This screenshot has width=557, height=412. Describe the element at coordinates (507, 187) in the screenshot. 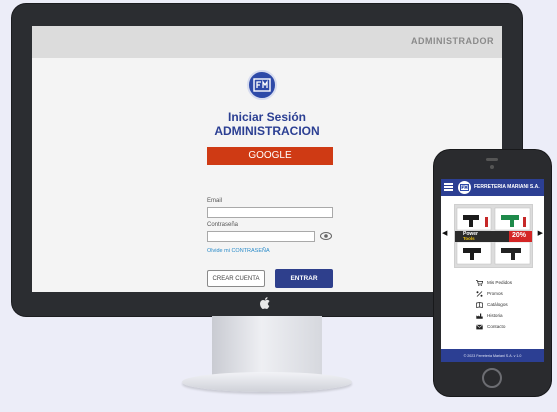

I see `mobile-brand: FERRETERIA MARIANI S.A.` at that location.